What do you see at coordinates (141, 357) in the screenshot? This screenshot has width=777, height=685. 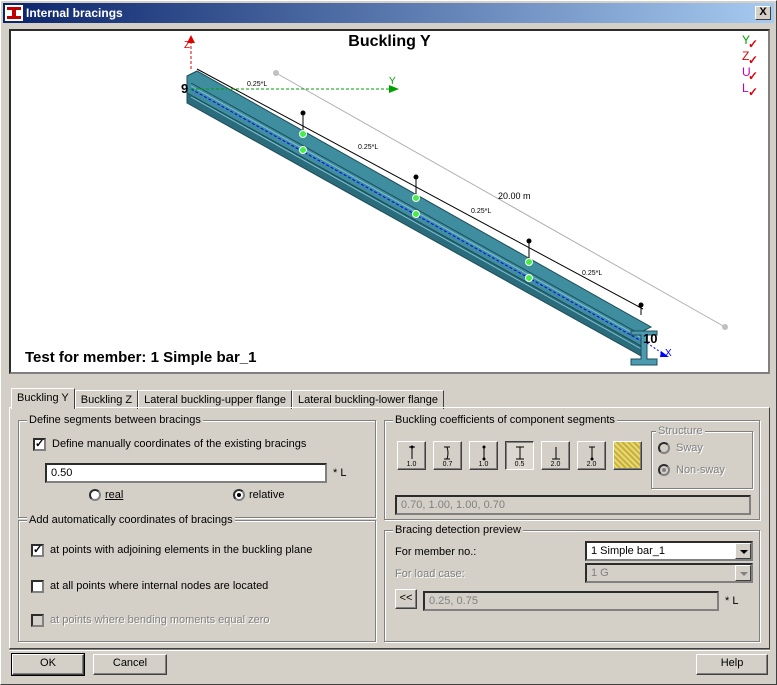 I see `member-caption: Test for member: 1 Simple bar_1` at bounding box center [141, 357].